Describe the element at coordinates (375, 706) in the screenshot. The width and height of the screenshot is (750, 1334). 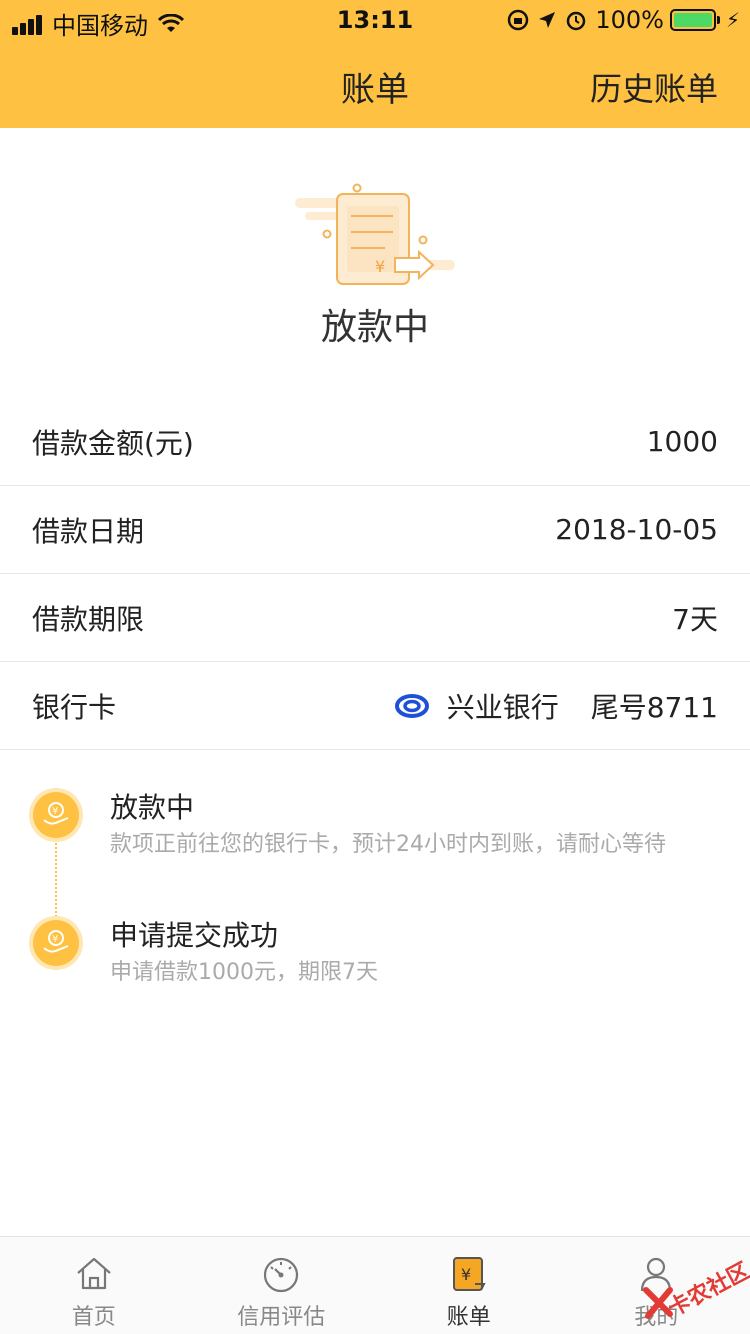
I see `detail-row-bank-card: 银行卡 兴业银行 尾号8711` at that location.